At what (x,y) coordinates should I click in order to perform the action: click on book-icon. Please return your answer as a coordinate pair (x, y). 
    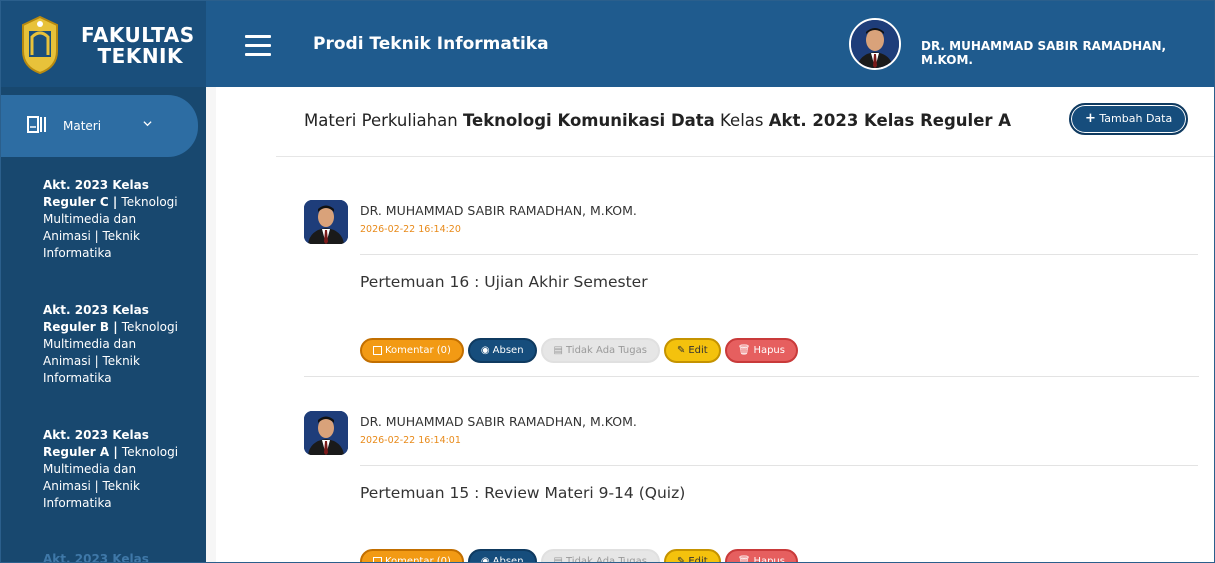
    Looking at the image, I should click on (36, 124).